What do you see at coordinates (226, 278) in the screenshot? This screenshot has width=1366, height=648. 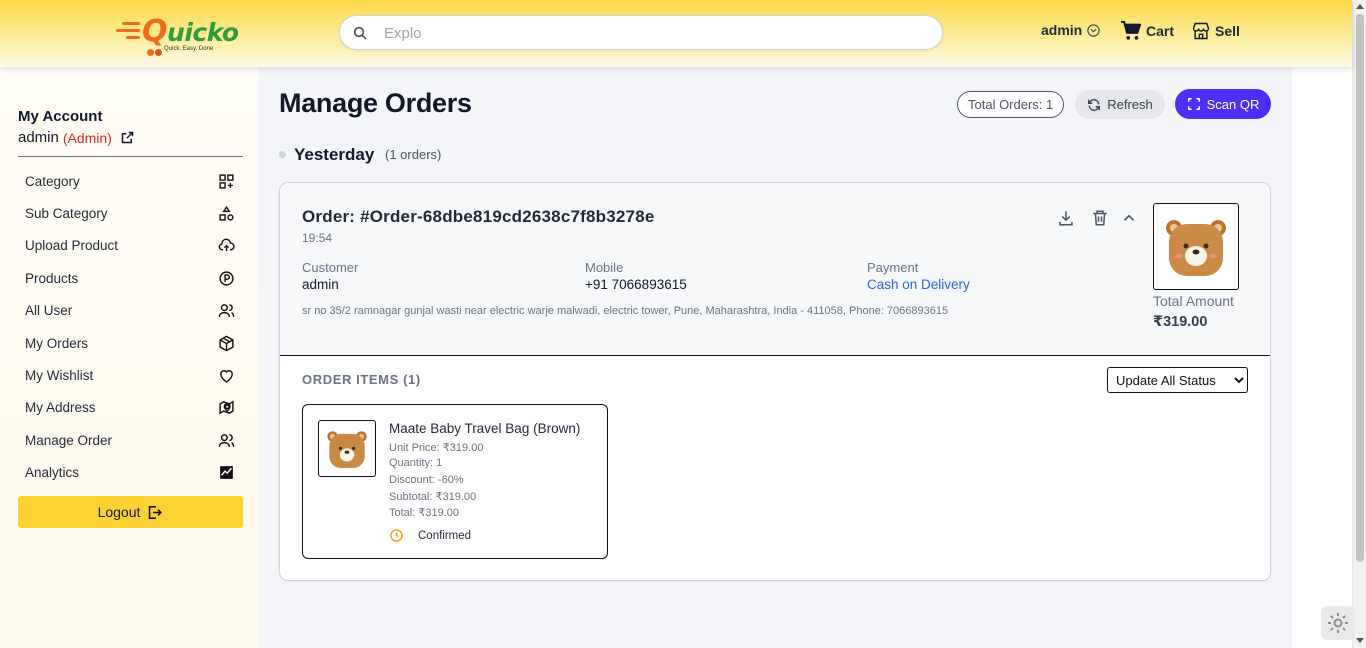 I see `product-circle-icon` at bounding box center [226, 278].